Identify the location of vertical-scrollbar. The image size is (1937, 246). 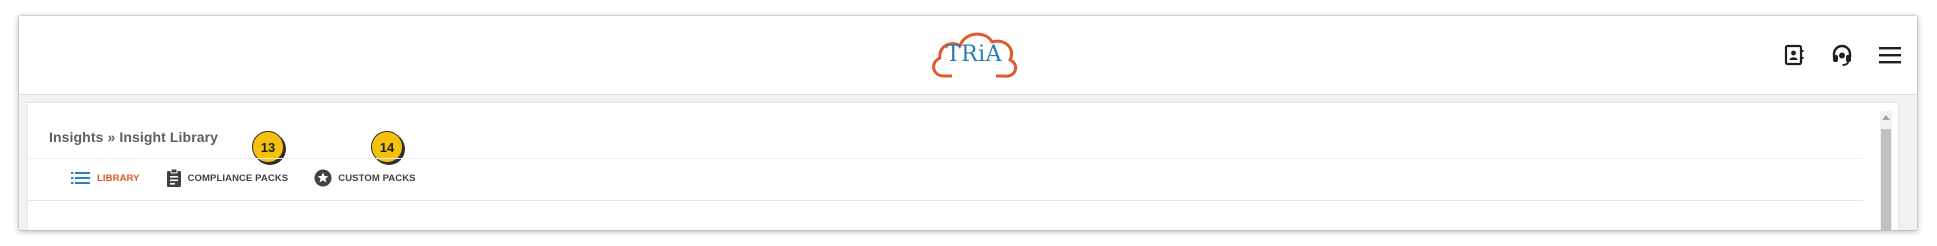
(1886, 170).